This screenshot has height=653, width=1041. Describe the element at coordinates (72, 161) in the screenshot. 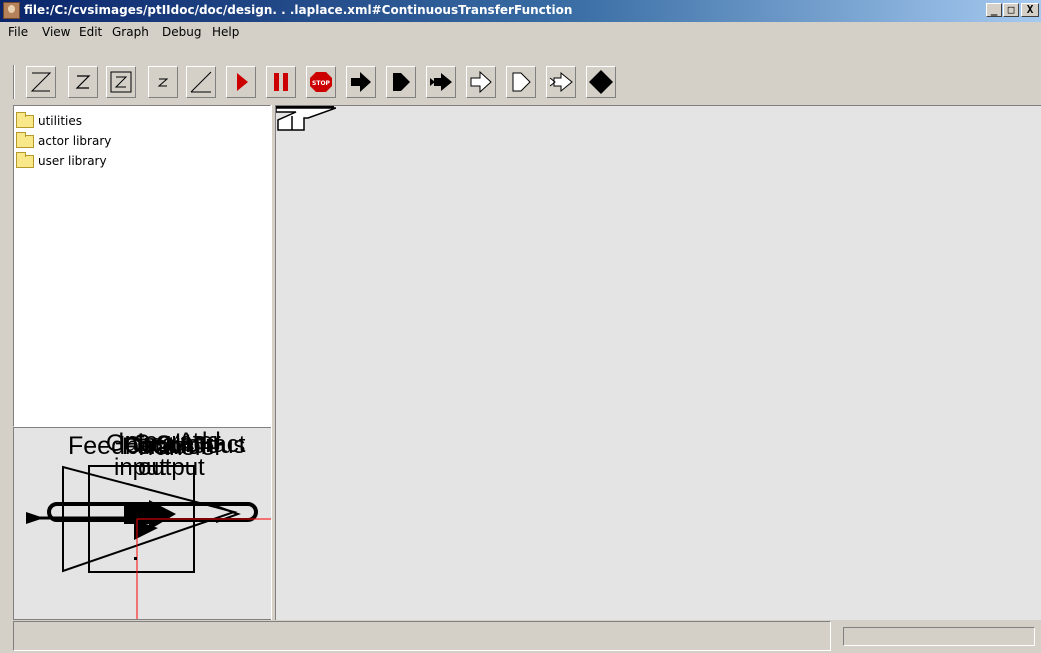

I see `tree-item-label: user library` at that location.